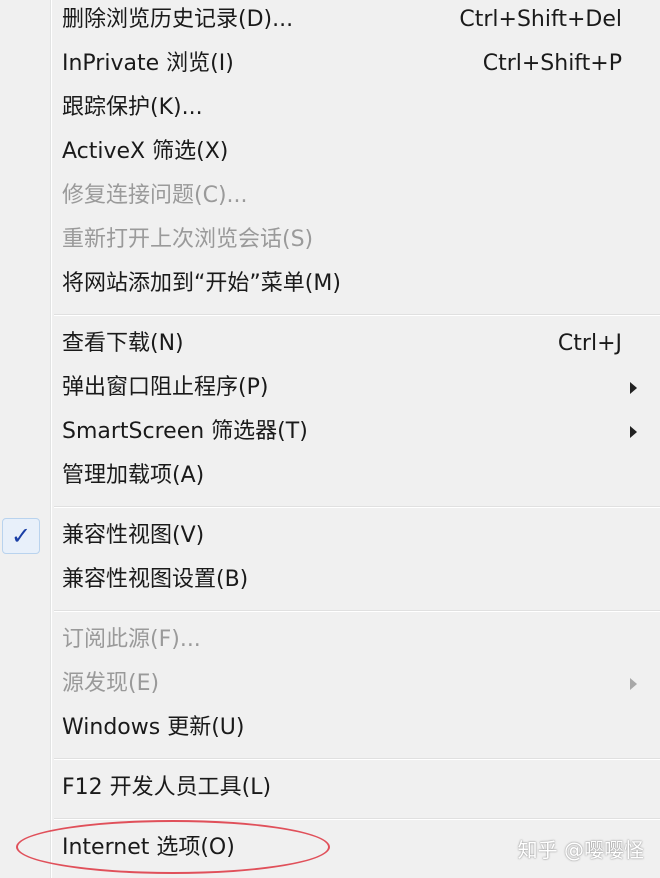 Image resolution: width=660 pixels, height=878 pixels. What do you see at coordinates (330, 154) in the screenshot?
I see `menu-item-activex-filtering: ActiveX 筛选(X)` at bounding box center [330, 154].